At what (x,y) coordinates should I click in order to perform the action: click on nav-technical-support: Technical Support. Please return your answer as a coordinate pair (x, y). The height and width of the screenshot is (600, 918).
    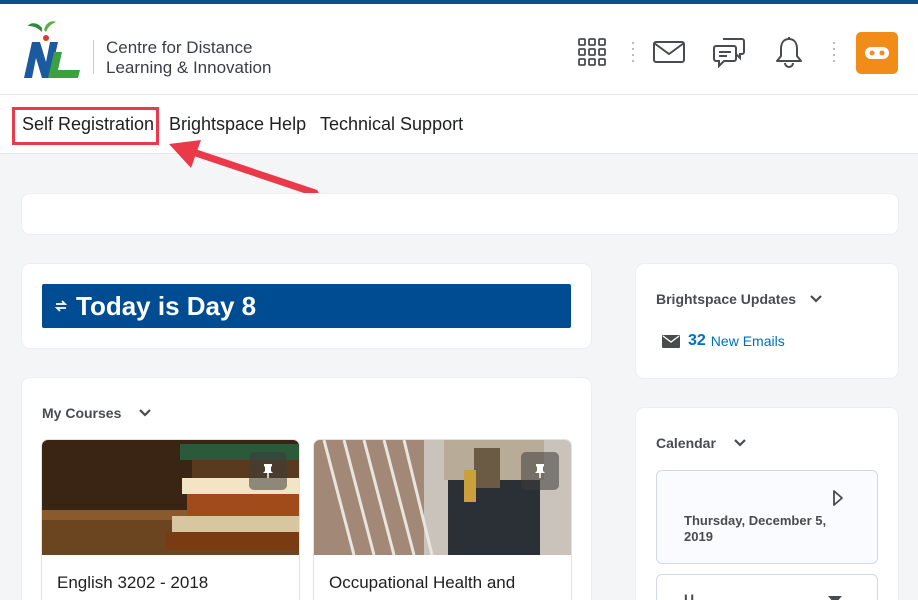
    Looking at the image, I should click on (391, 124).